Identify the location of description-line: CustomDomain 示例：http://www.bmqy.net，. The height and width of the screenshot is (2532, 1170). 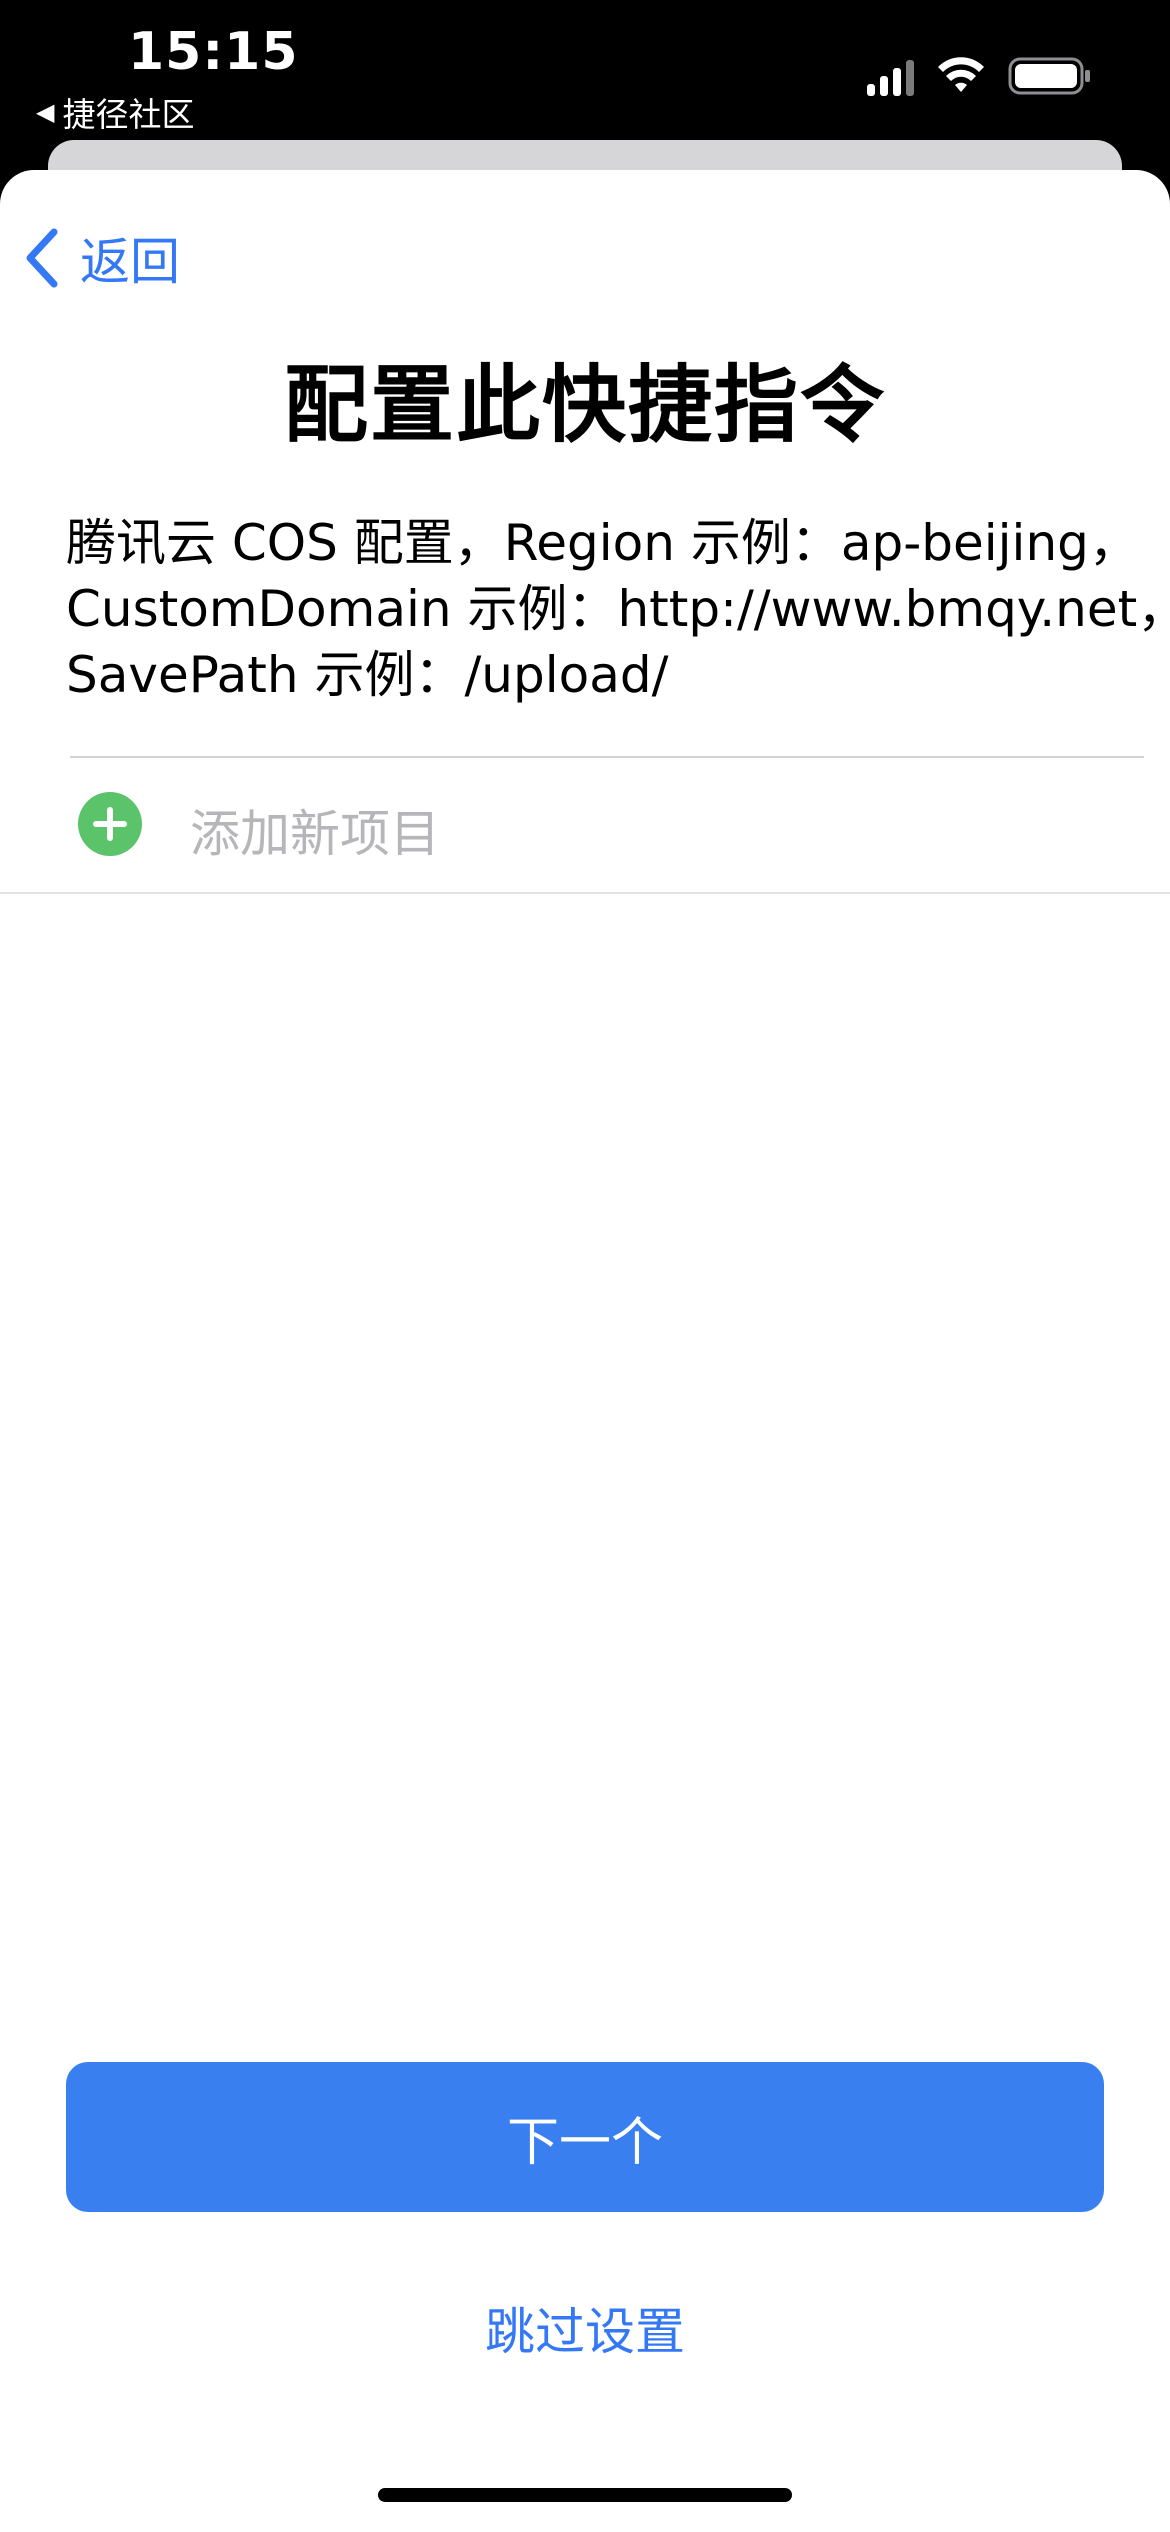
(618, 609).